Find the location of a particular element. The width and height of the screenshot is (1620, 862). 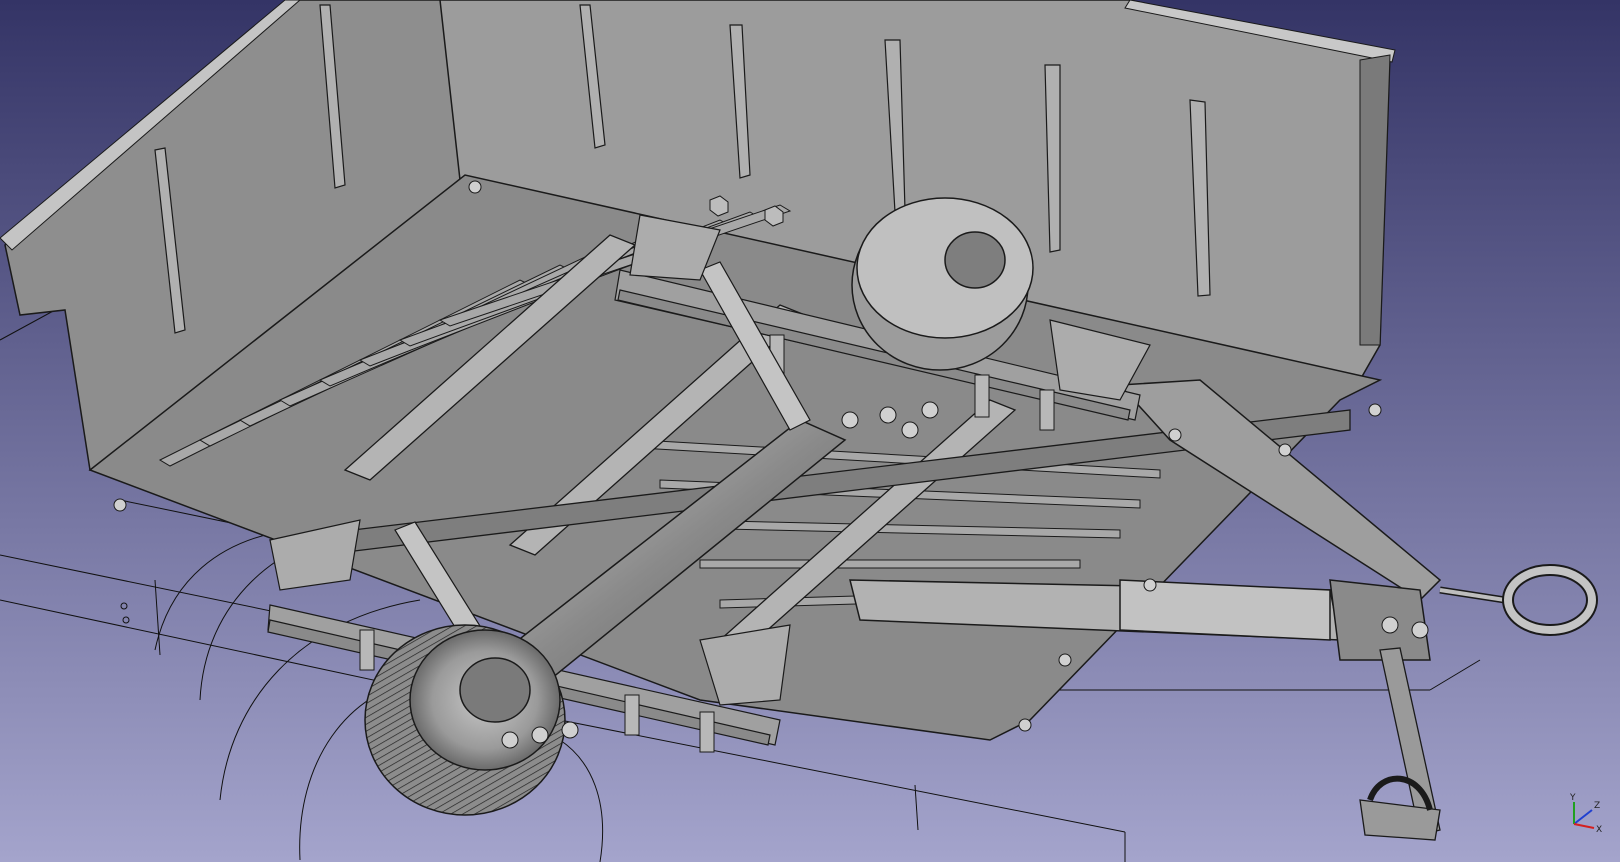

y-axis-label: Y is located at coordinates (1572, 798).